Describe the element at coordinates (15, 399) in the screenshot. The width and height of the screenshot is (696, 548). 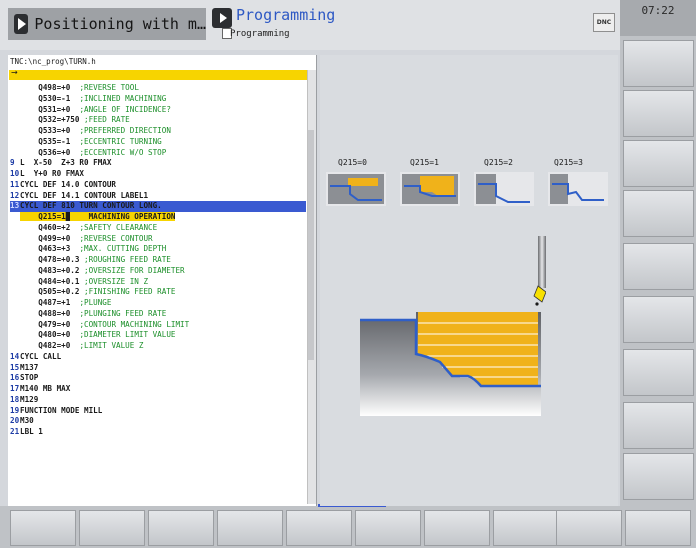
I see `line-number: 18` at that location.